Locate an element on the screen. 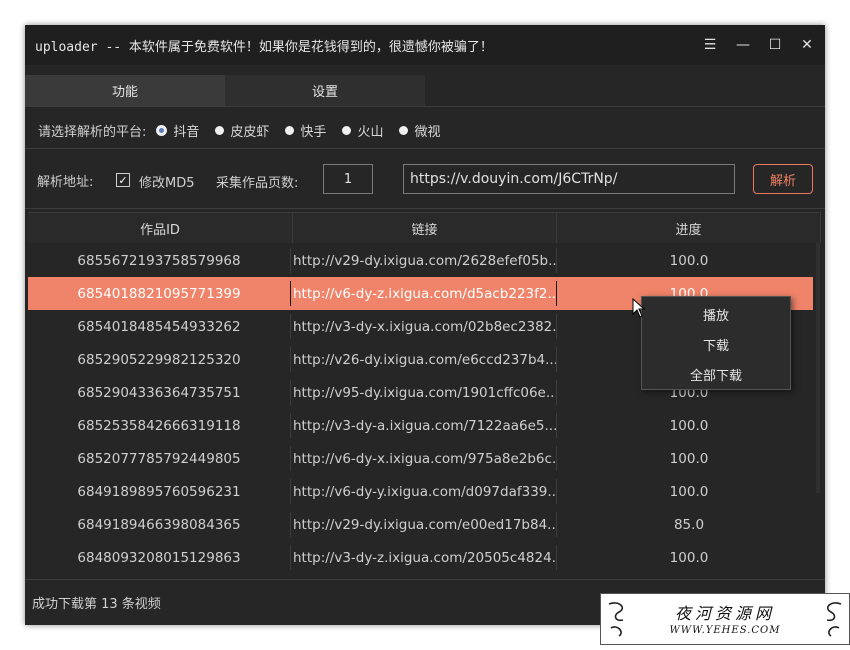 Image resolution: width=850 pixels, height=650 pixels. radio-douyin: 抖音 is located at coordinates (177, 130).